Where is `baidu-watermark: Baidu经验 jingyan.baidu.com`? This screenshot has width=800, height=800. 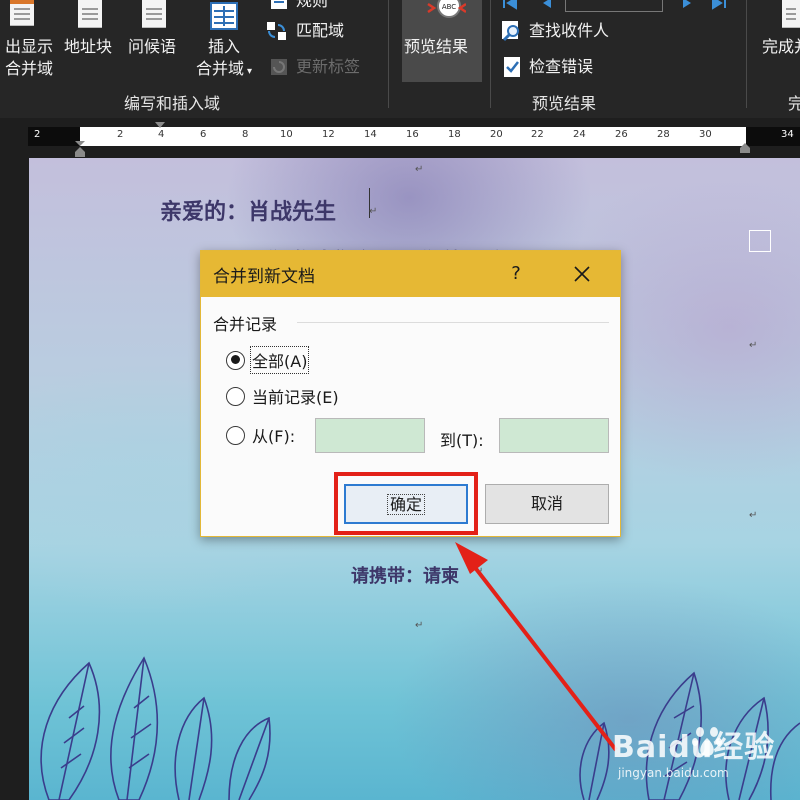
baidu-watermark: Baidu经验 jingyan.baidu.com is located at coordinates (702, 757).